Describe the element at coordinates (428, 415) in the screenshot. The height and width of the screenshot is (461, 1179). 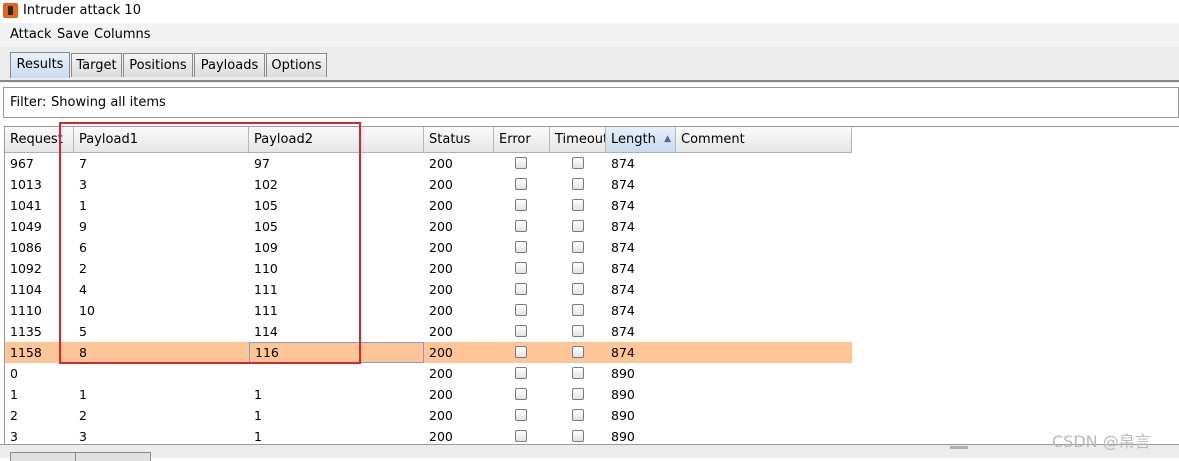
I see `table-row: 2 2 1 200 890` at that location.